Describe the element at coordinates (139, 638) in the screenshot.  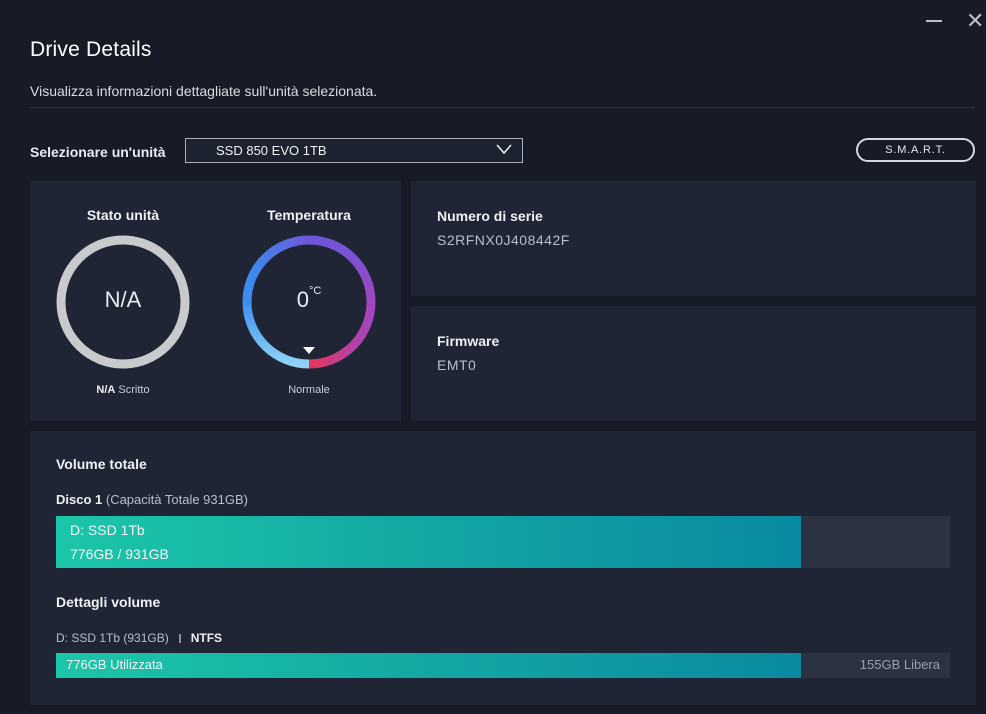
I see `volume-details-info: D: SSD 1Tb (931GB) NTFS` at that location.